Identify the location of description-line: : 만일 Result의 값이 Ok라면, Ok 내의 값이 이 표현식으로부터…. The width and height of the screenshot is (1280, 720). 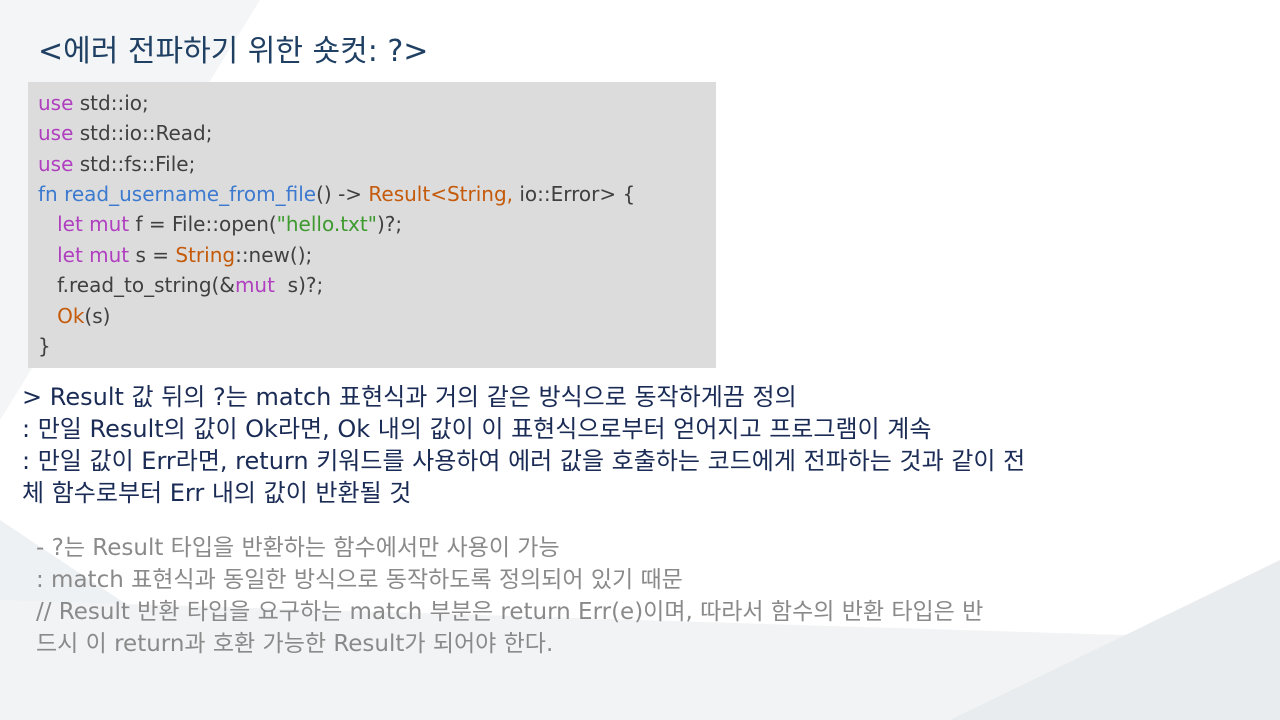
(477, 429).